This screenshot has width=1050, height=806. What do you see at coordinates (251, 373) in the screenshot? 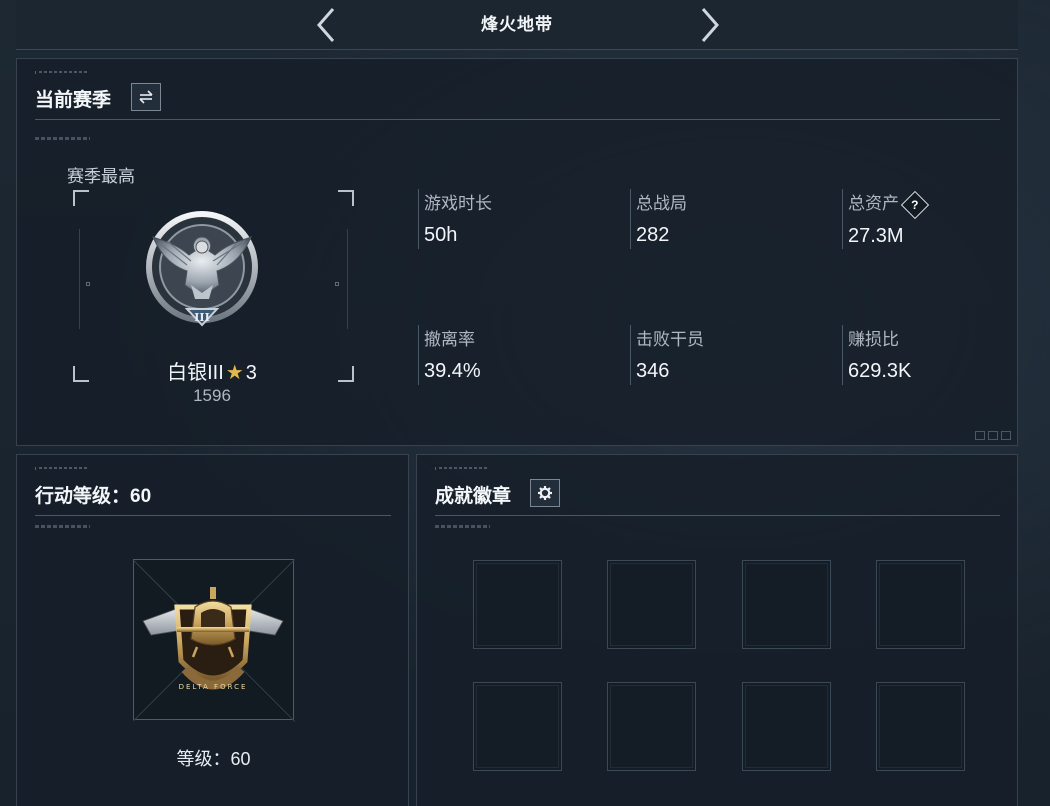
I see `rank-stars: 3` at bounding box center [251, 373].